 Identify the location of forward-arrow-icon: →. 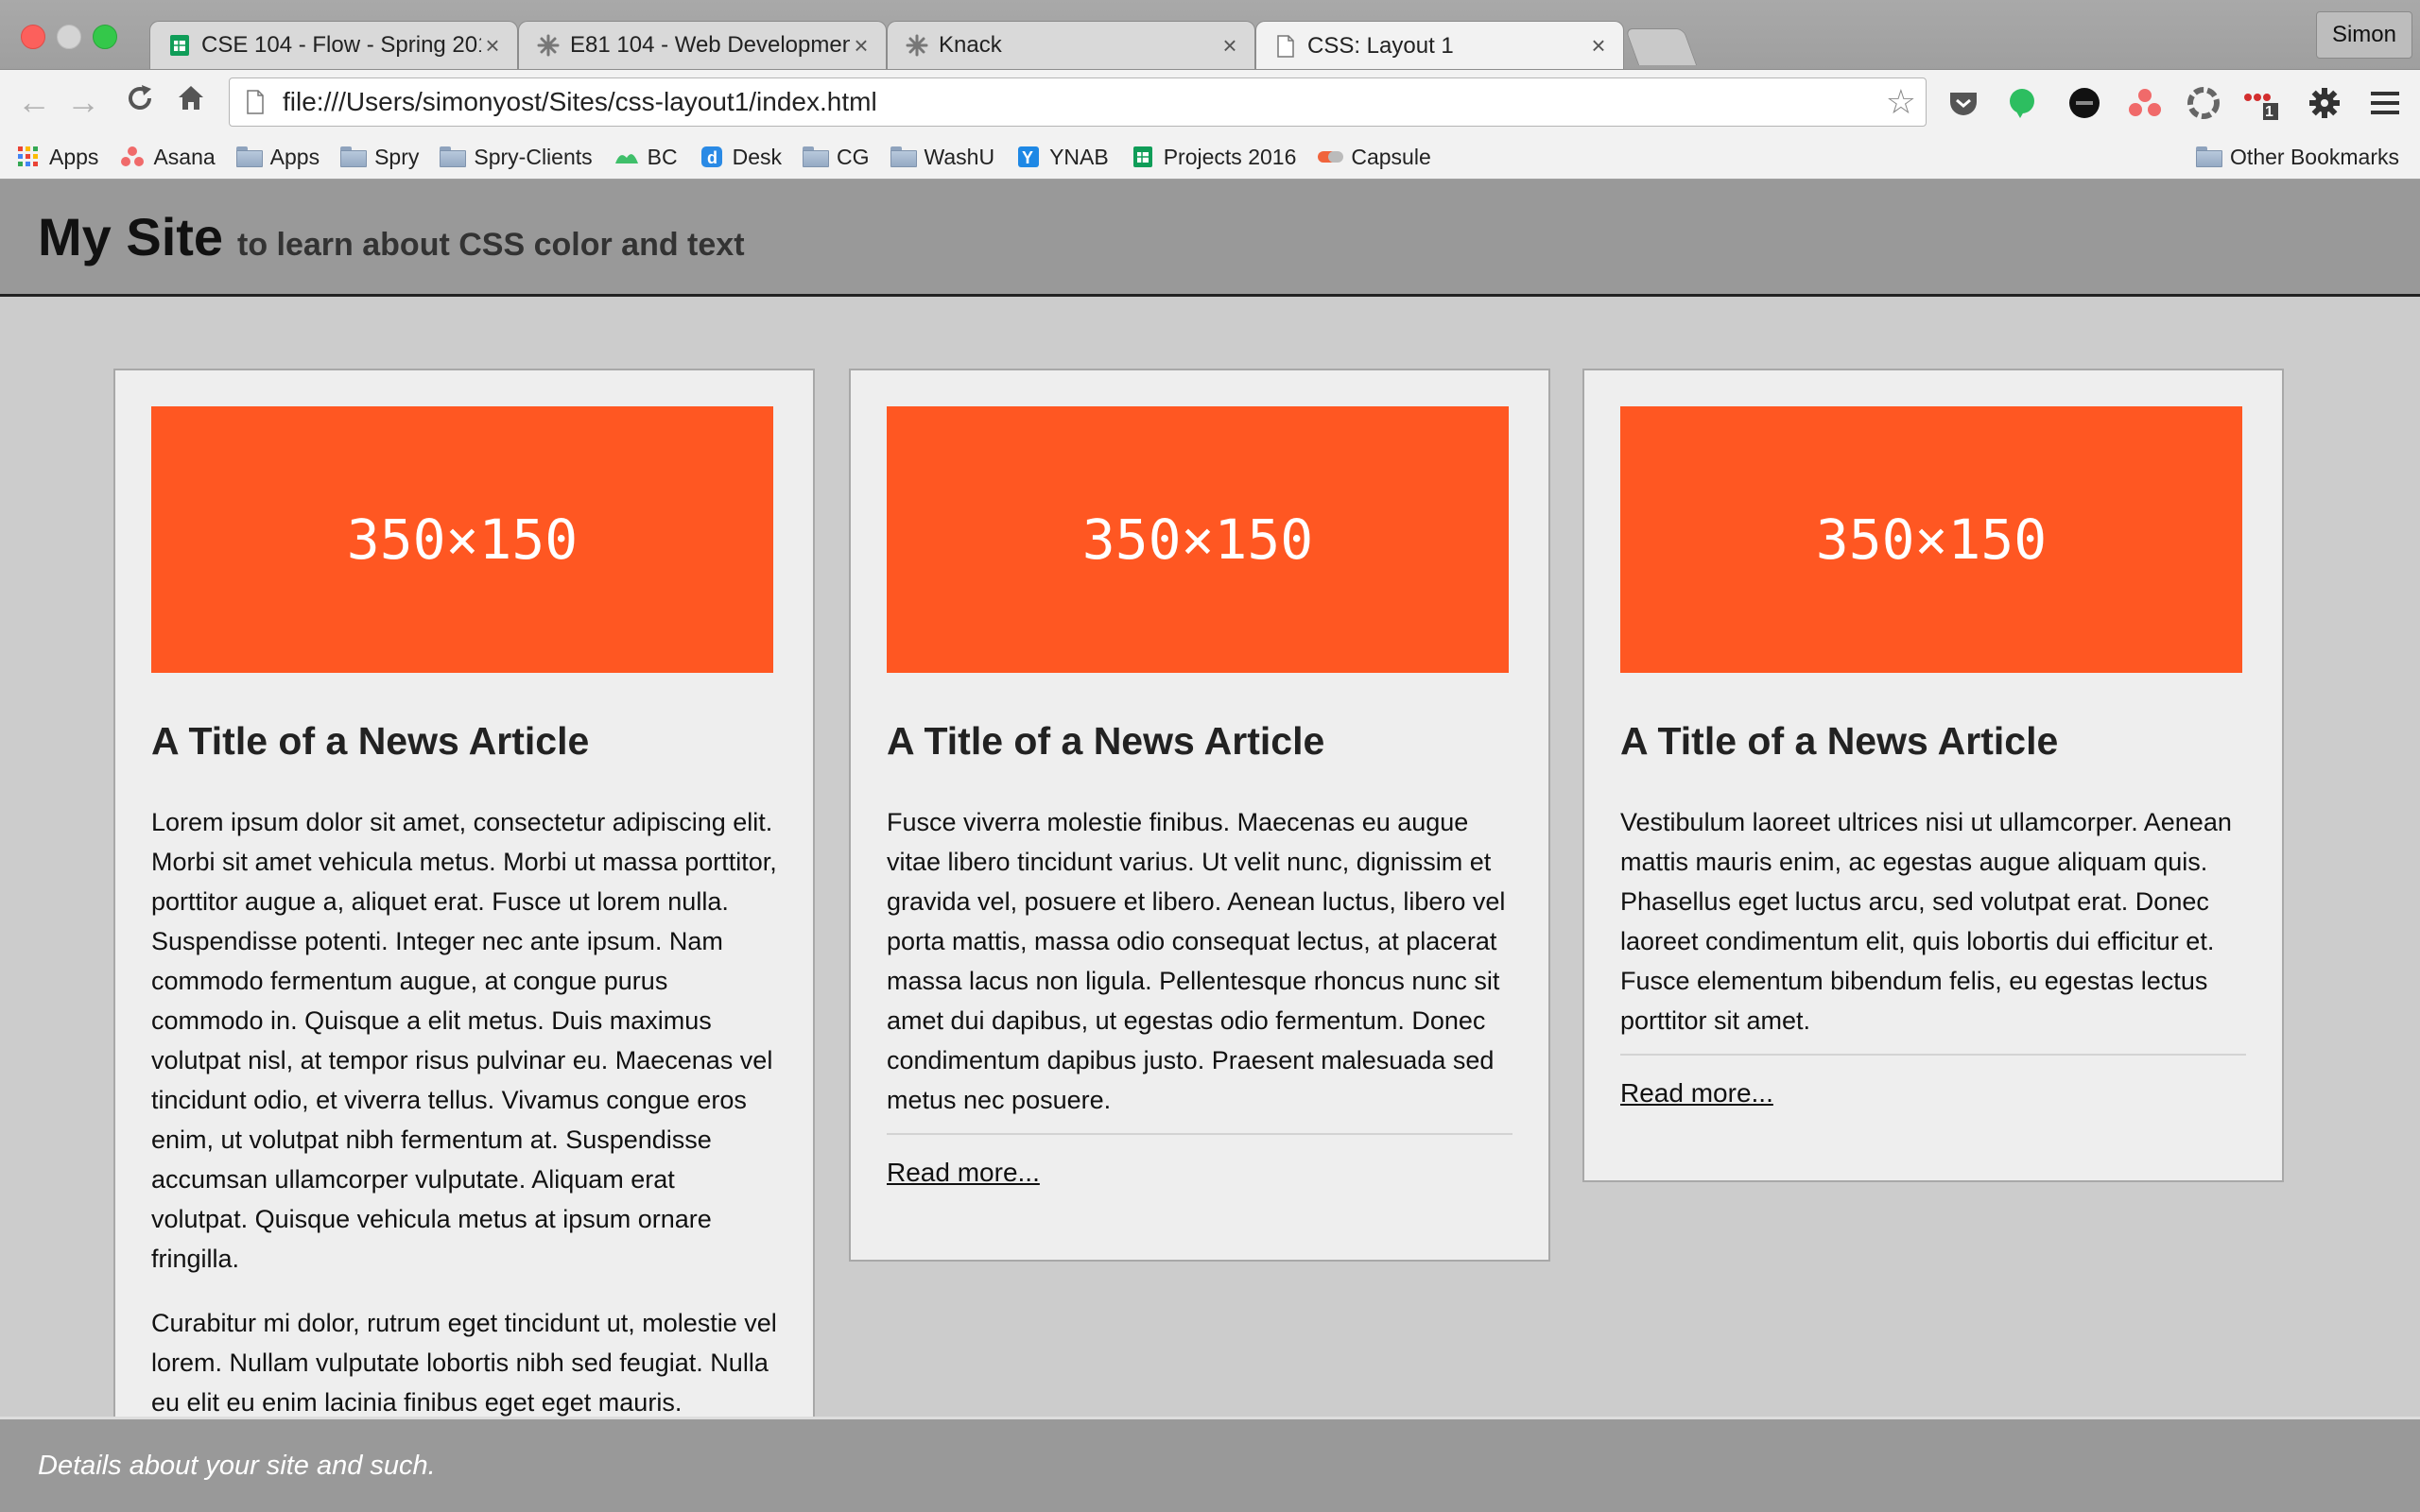
(83, 102).